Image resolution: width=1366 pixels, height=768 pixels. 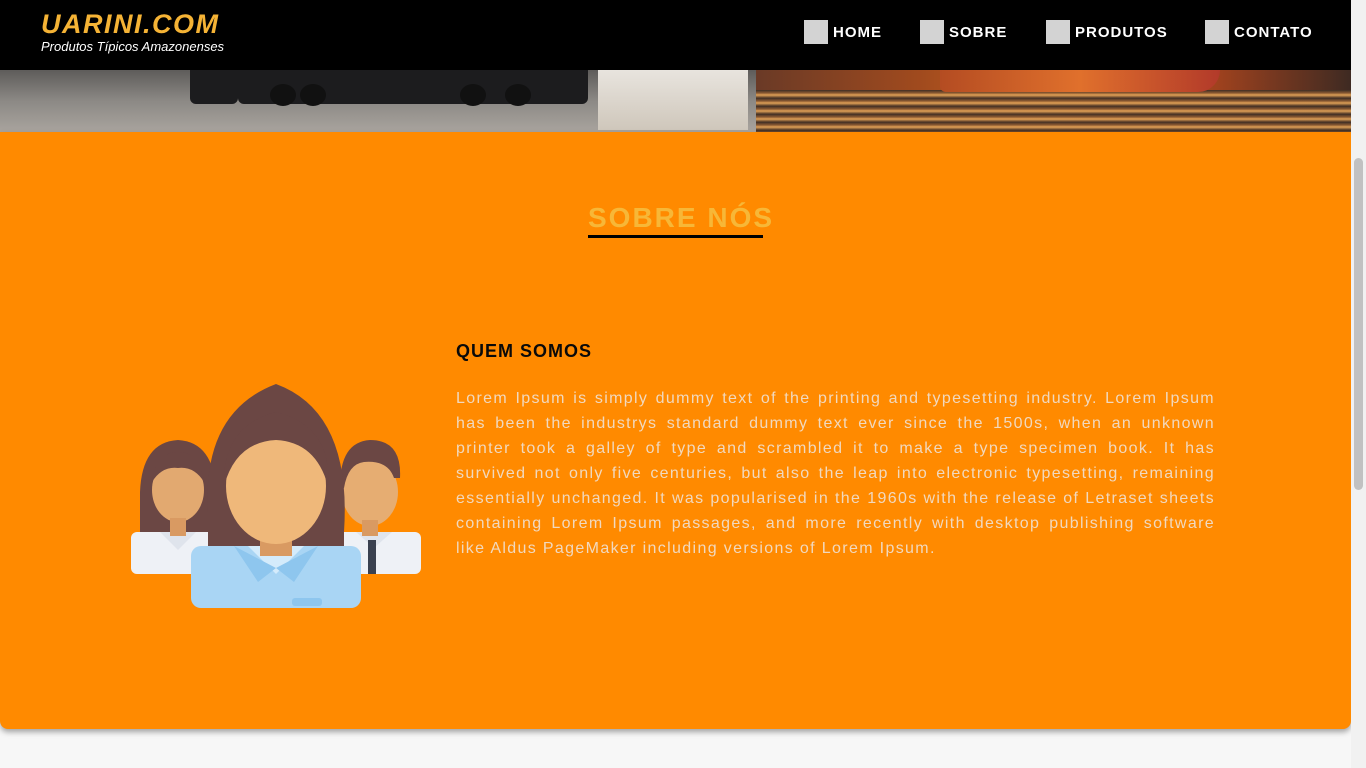 What do you see at coordinates (132, 24) in the screenshot?
I see `brand-title: UARINI.COM` at bounding box center [132, 24].